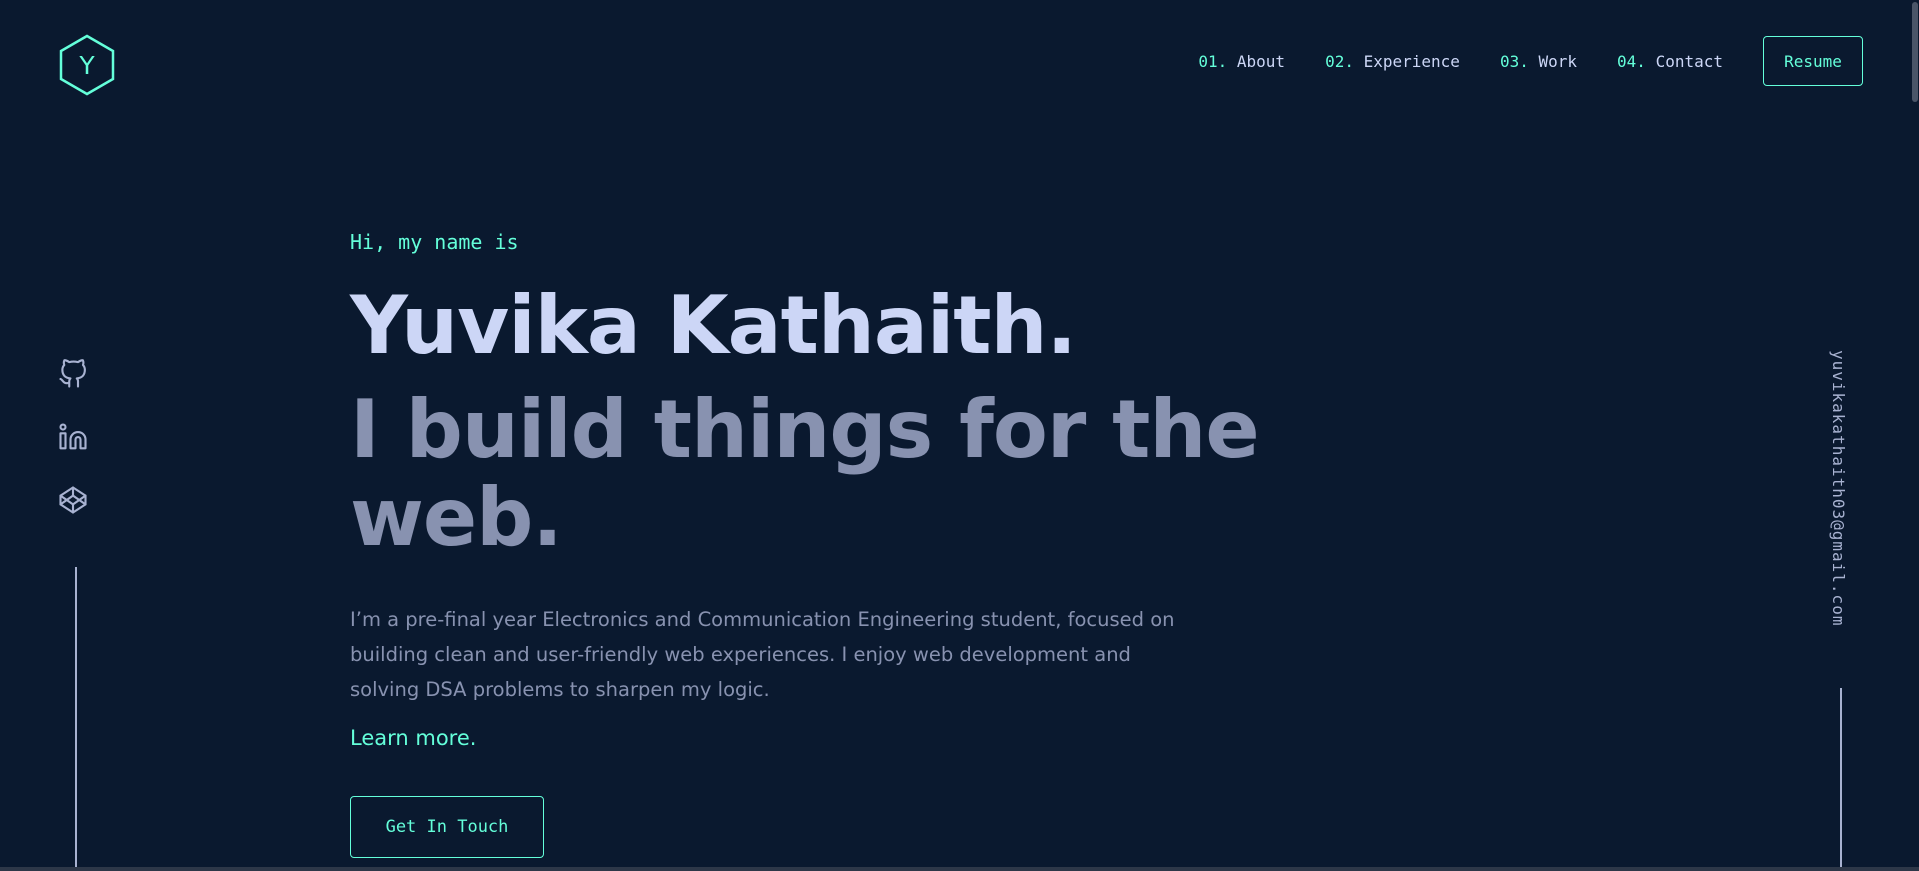 The image size is (1919, 871). What do you see at coordinates (1411, 61) in the screenshot?
I see `nav-label: Experience` at bounding box center [1411, 61].